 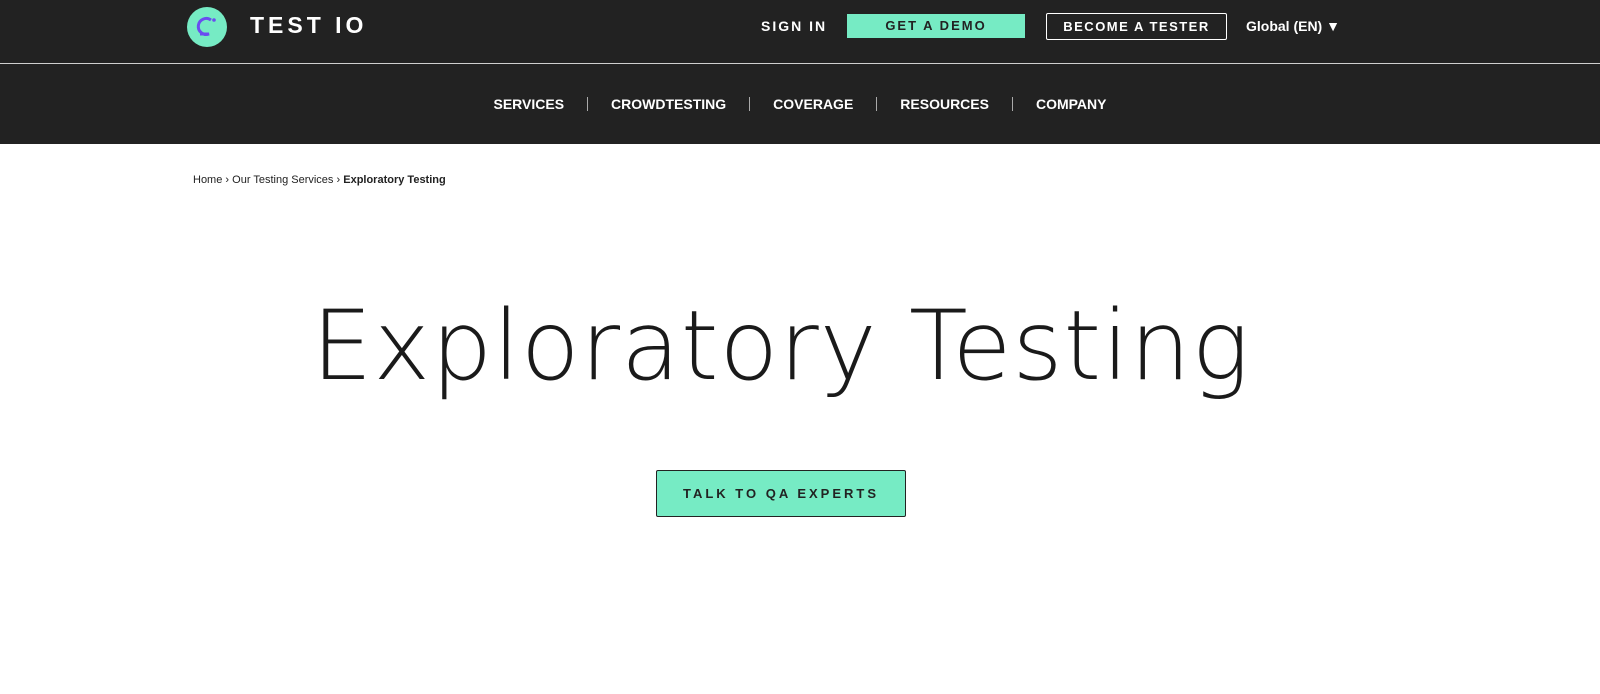 I want to click on breadcrumb-home: Home, so click(x=207, y=180).